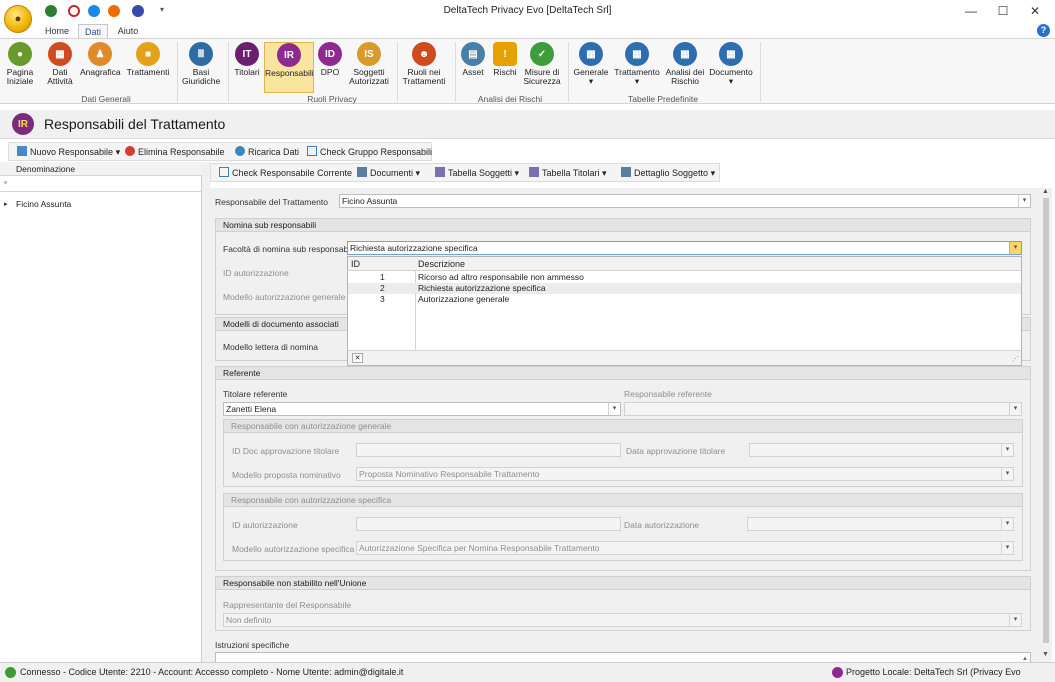 This screenshot has width=1055, height=682. What do you see at coordinates (332, 99) in the screenshot?
I see `group-label-ruoli-privacy: Ruoli Privacy` at bounding box center [332, 99].